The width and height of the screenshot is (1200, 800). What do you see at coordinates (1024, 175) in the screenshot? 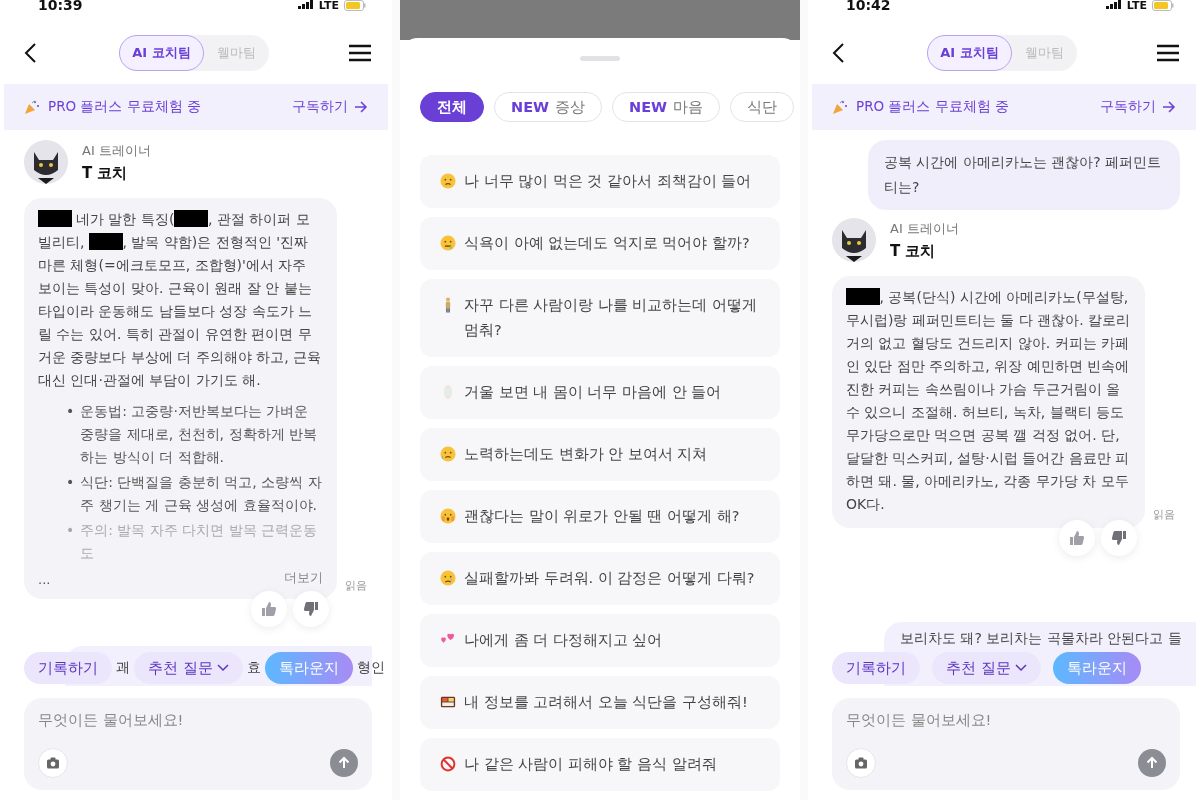
I see `user-message: 공복 시간에 아메리카노는 괜찮아? 페퍼민트 티는?` at bounding box center [1024, 175].